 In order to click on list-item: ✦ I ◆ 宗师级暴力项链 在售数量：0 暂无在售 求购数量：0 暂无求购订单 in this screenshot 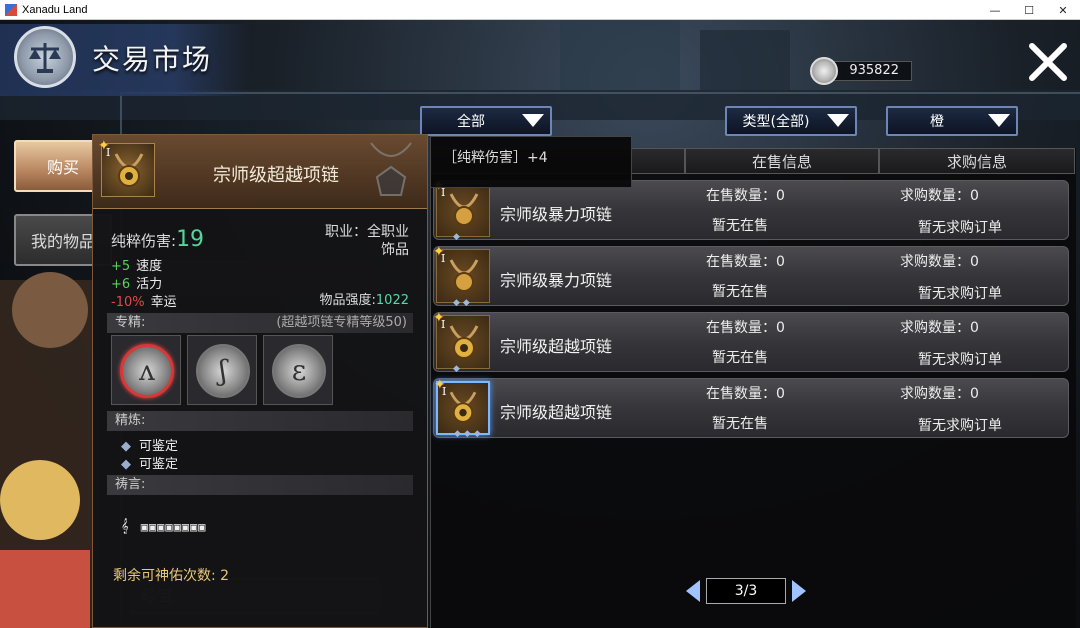, I will do `click(751, 210)`.